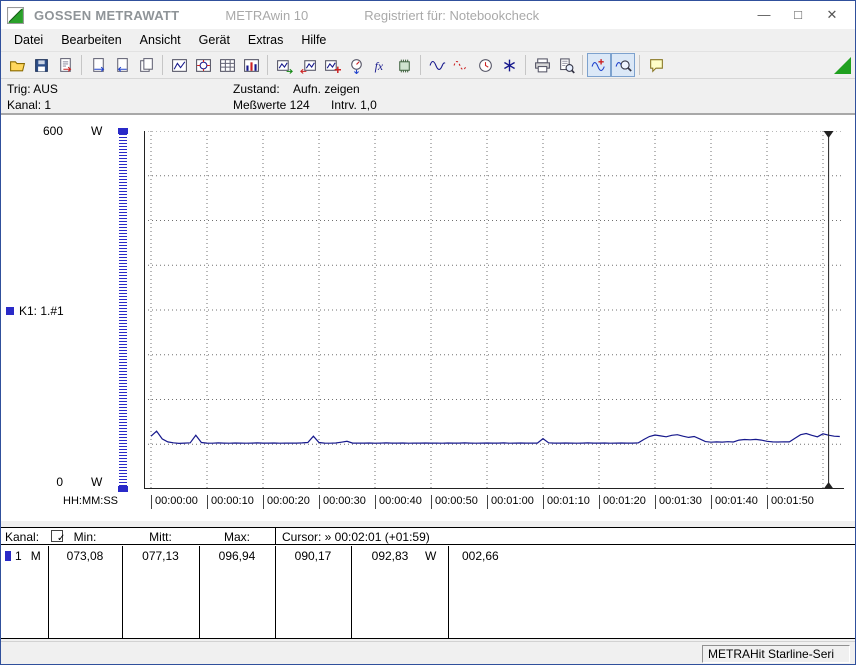 The image size is (856, 665). Describe the element at coordinates (832, 15) in the screenshot. I see `close-button: ✕` at that location.